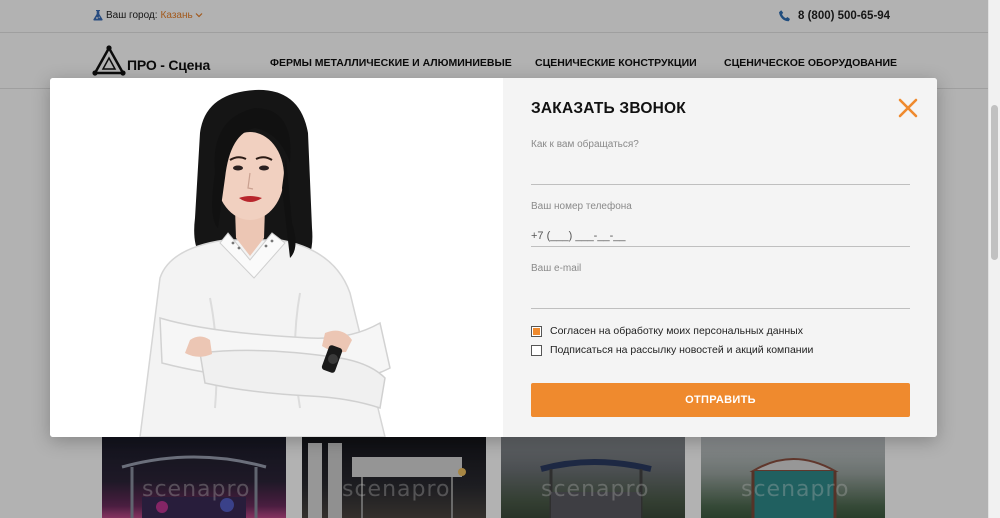 This screenshot has height=518, width=1000. I want to click on name-input, so click(720, 174).